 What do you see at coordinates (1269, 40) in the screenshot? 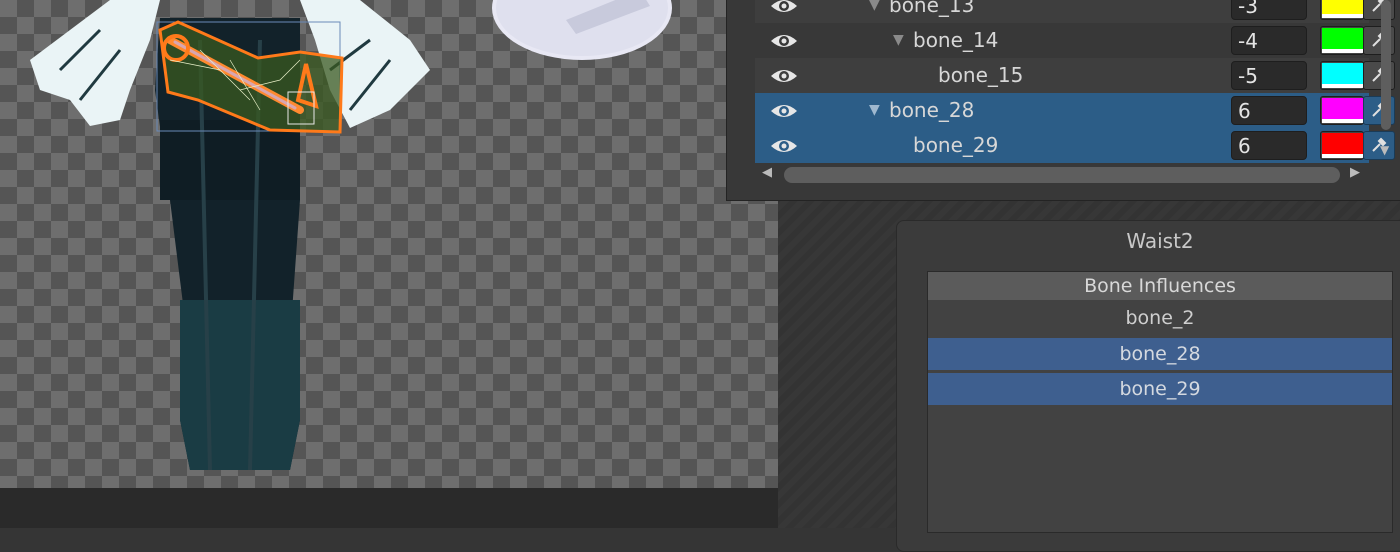
I see `depth-field: -4` at bounding box center [1269, 40].